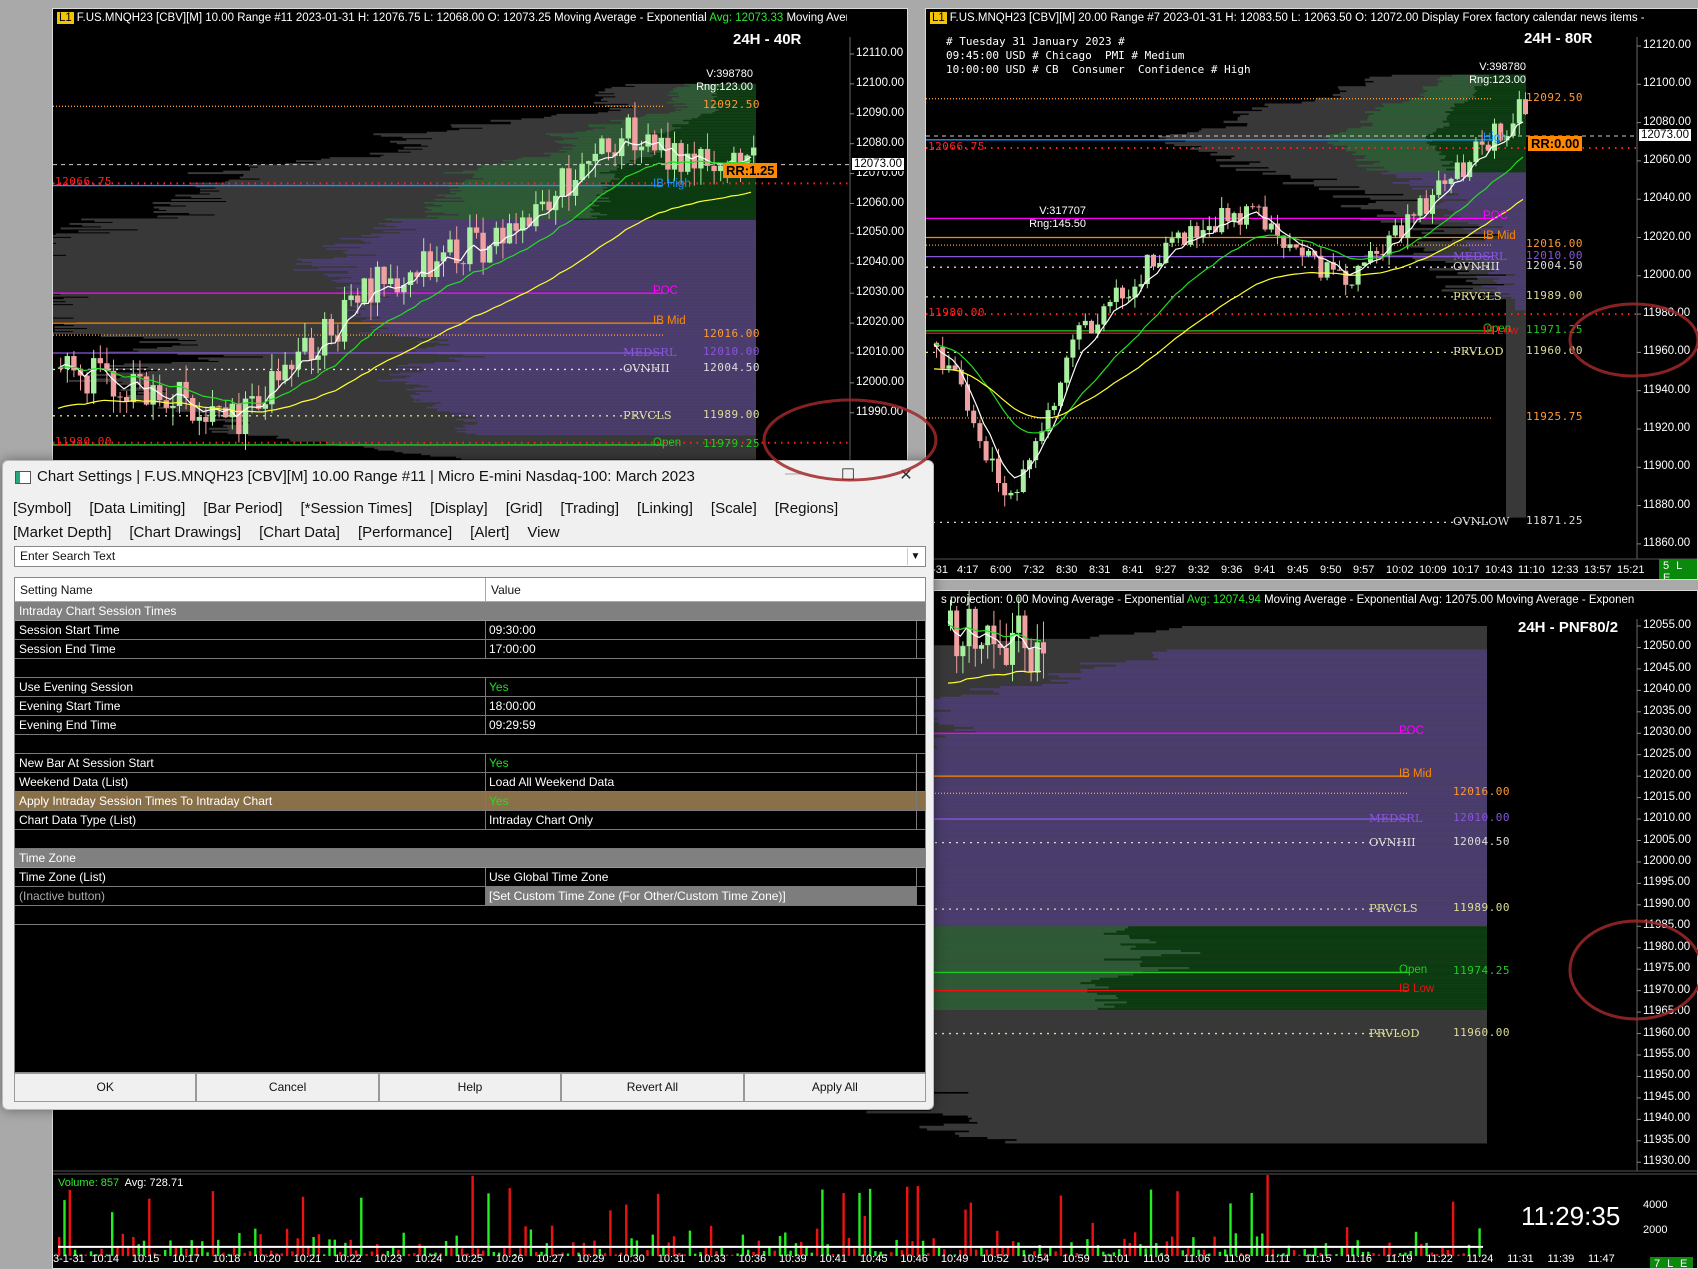 This screenshot has width=1698, height=1269. What do you see at coordinates (878, 163) in the screenshot?
I see `current-price-box: 12073.00` at bounding box center [878, 163].